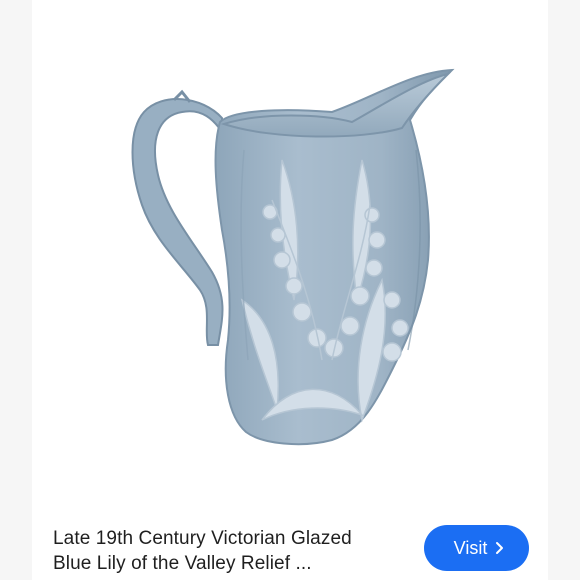  I want to click on visit-button: Visit, so click(476, 548).